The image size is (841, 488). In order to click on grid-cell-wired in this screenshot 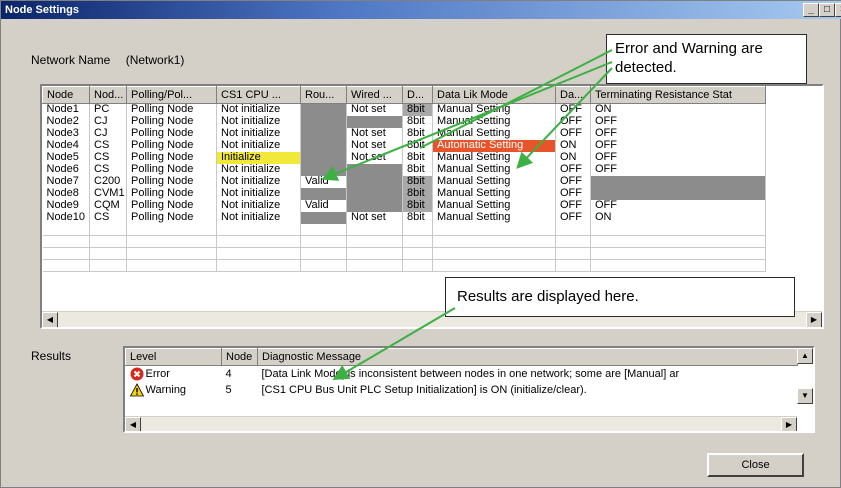, I will do `click(374, 205)`.